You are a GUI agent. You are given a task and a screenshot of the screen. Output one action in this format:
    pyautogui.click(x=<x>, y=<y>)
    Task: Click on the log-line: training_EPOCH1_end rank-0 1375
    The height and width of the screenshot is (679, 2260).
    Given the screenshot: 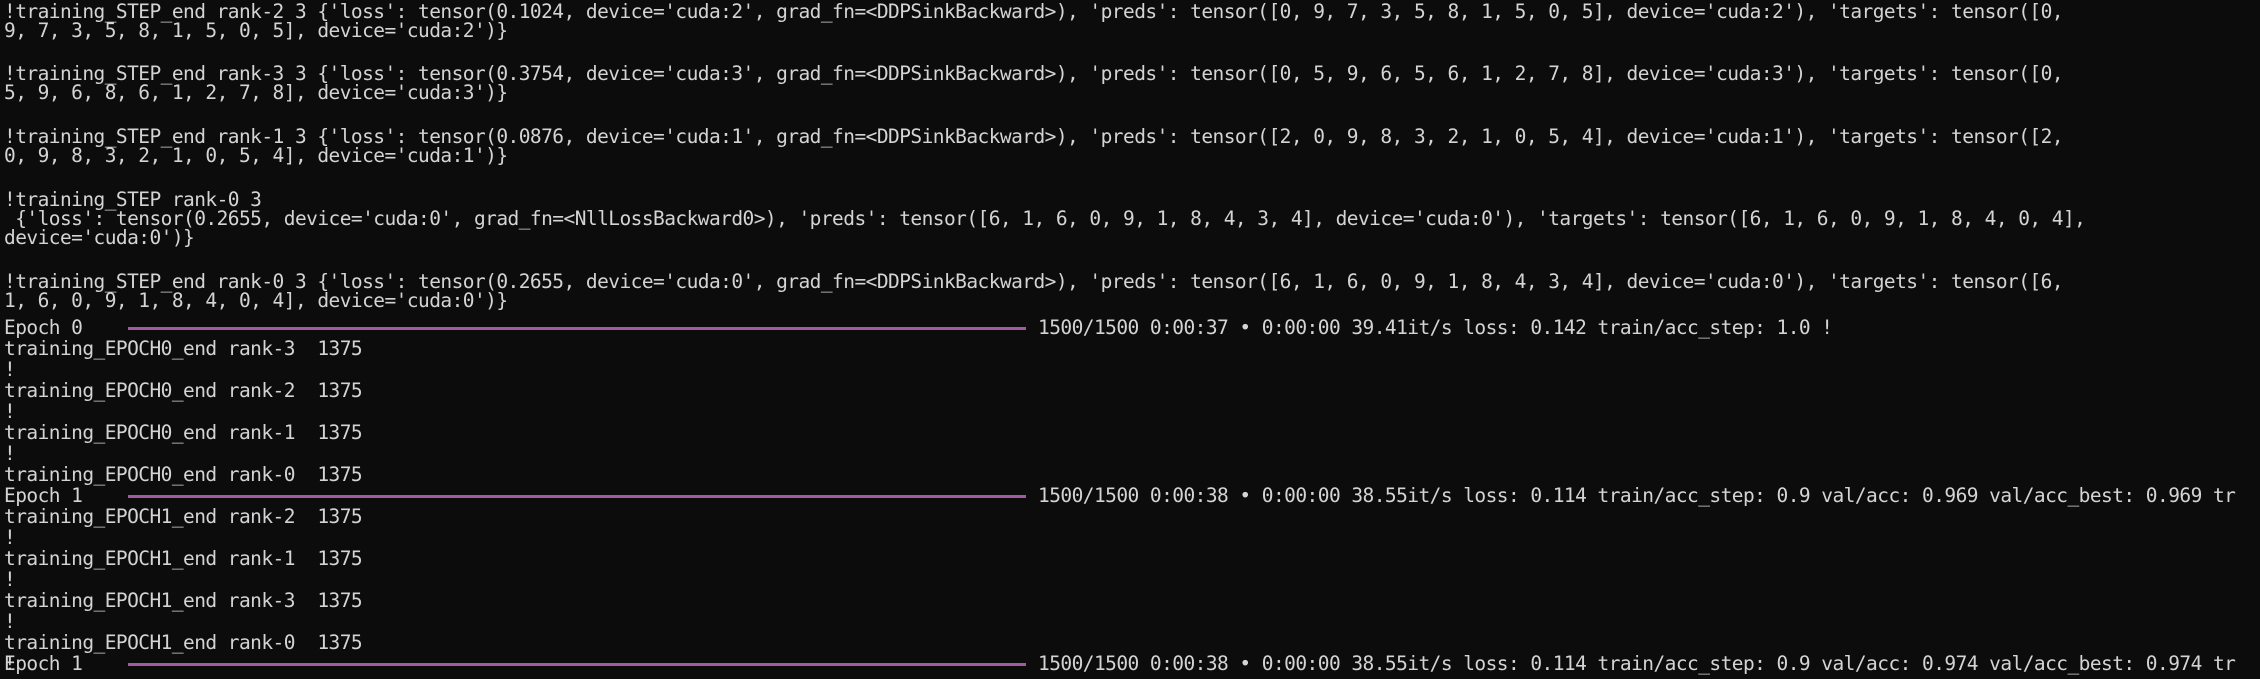 What is the action you would take?
    pyautogui.click(x=183, y=642)
    